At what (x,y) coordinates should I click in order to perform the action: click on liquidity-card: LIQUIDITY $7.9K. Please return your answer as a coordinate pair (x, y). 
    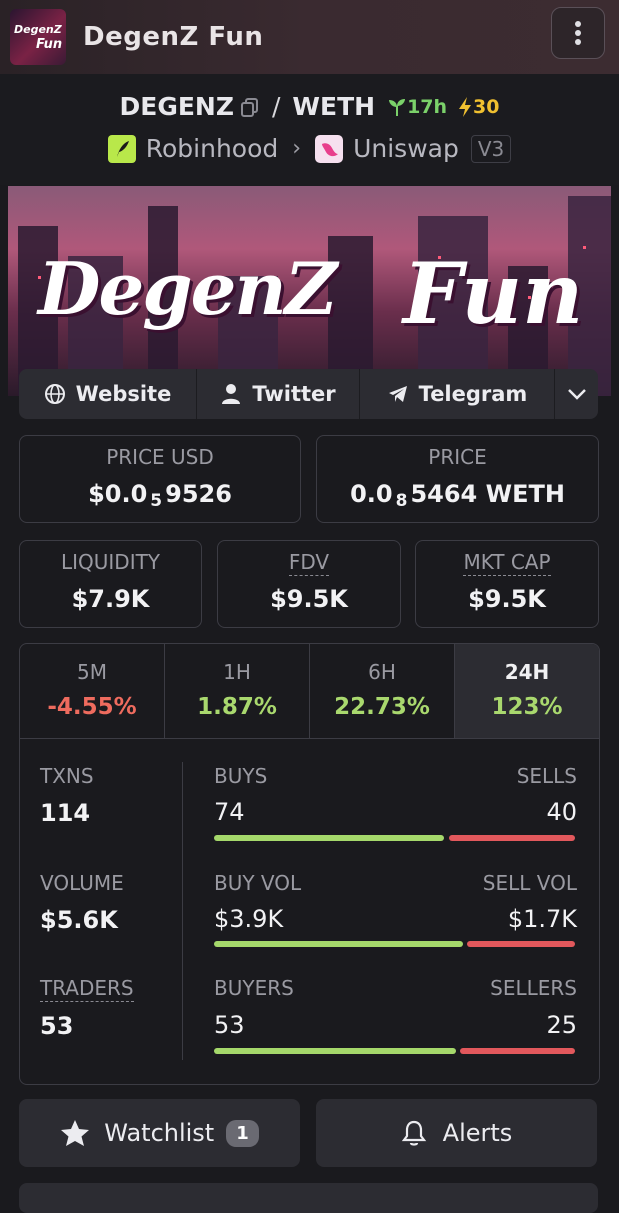
    Looking at the image, I should click on (110, 584).